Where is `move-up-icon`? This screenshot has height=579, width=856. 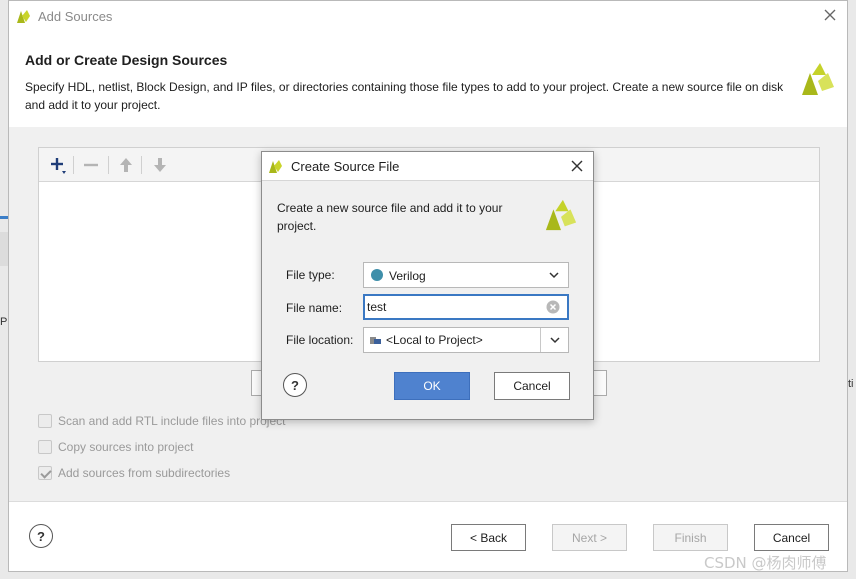 move-up-icon is located at coordinates (126, 165).